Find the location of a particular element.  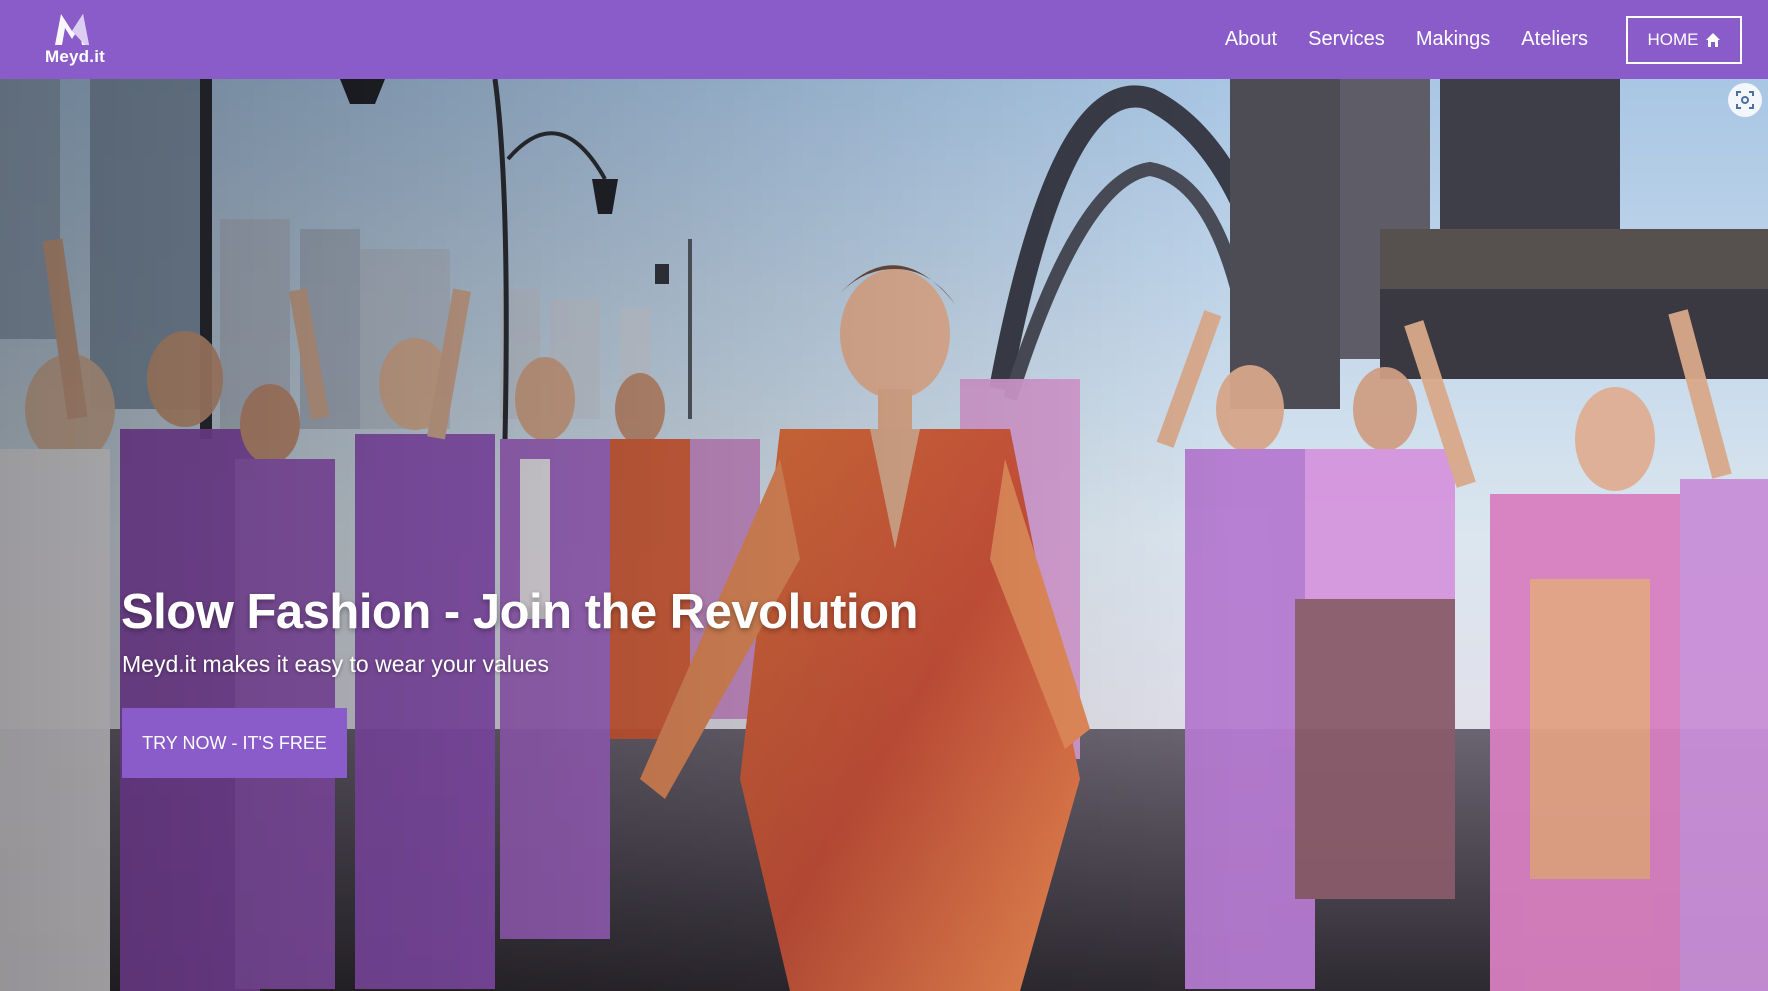

hero-title: Slow Fashion - Join the Revolution is located at coordinates (519, 612).